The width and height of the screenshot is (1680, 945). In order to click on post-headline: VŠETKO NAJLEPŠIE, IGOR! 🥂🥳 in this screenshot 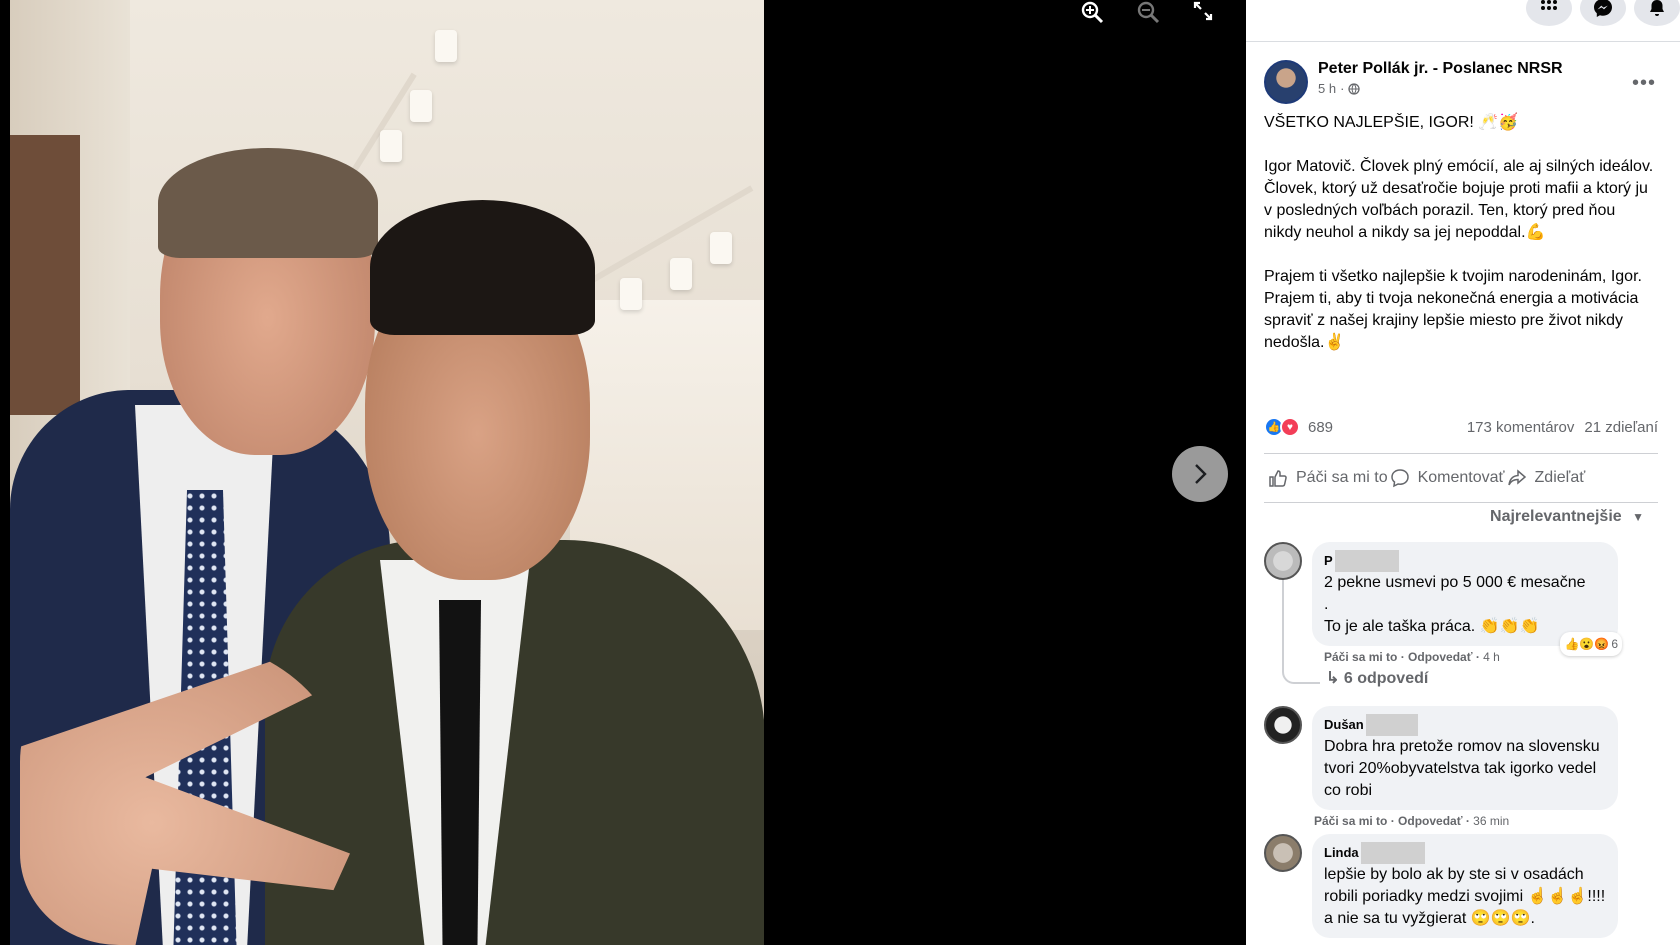, I will do `click(1391, 122)`.